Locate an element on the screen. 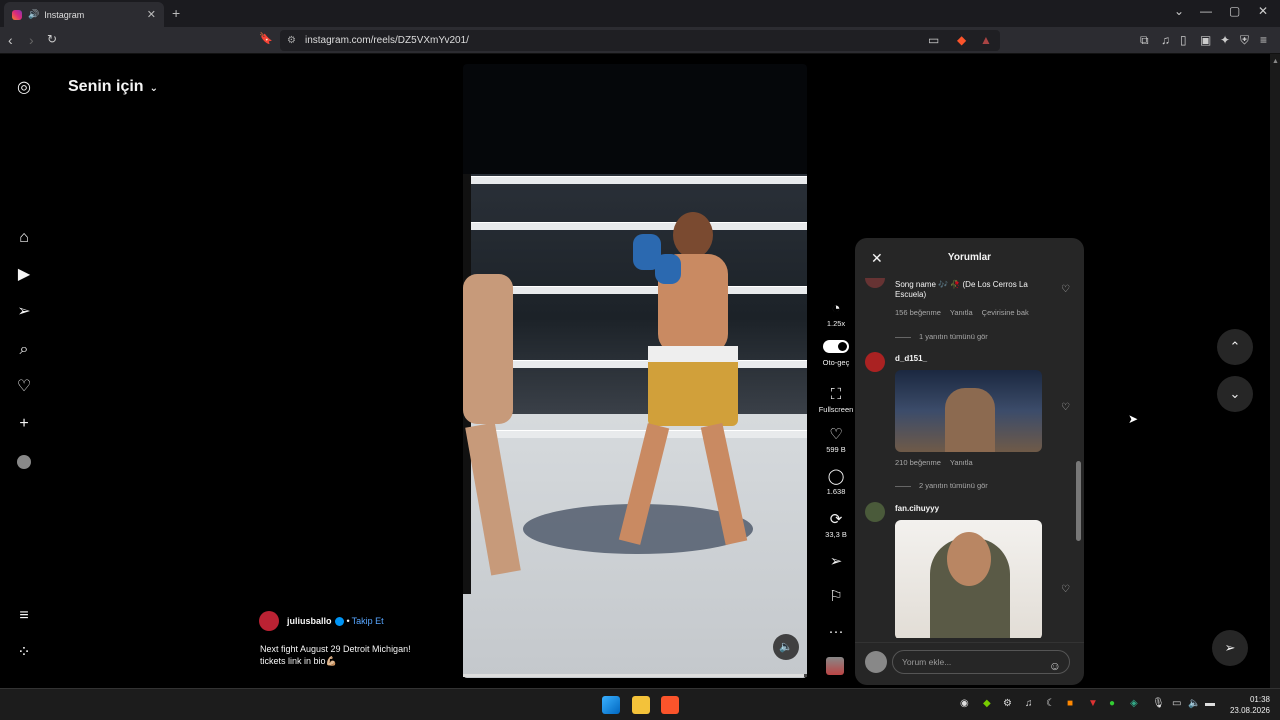  battery-icon: ▬ is located at coordinates (1210, 703).